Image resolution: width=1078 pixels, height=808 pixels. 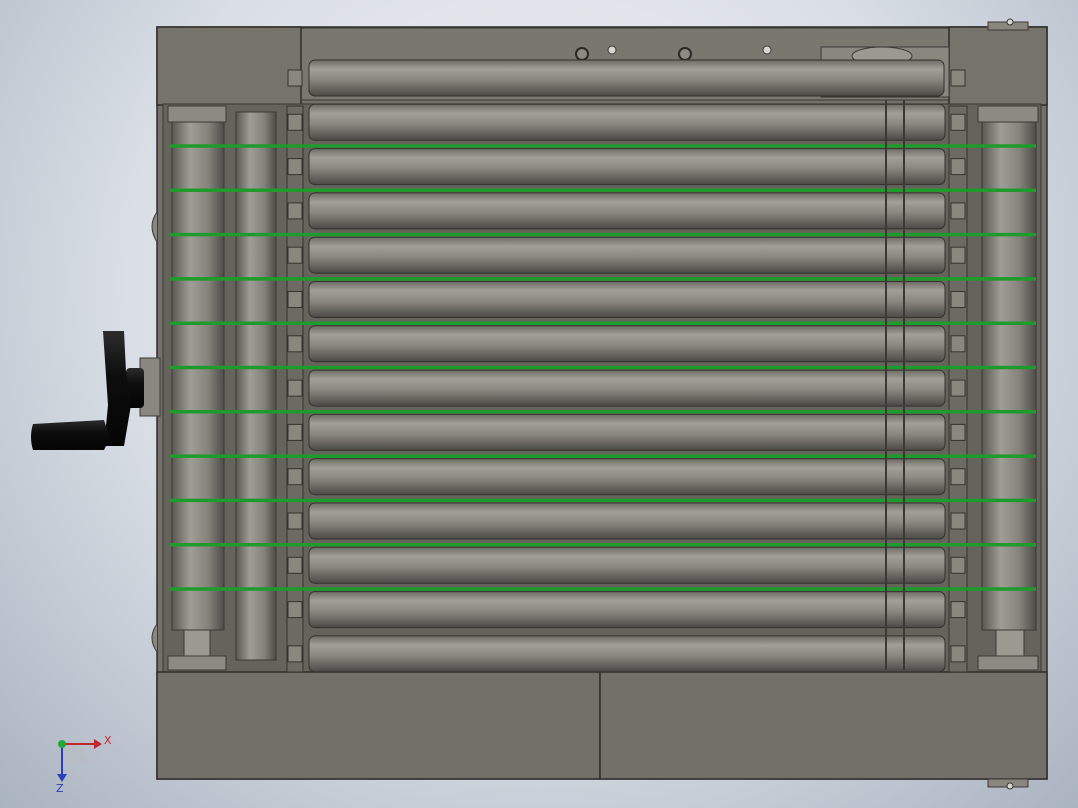 I want to click on corner-block-top-right, so click(x=998, y=66).